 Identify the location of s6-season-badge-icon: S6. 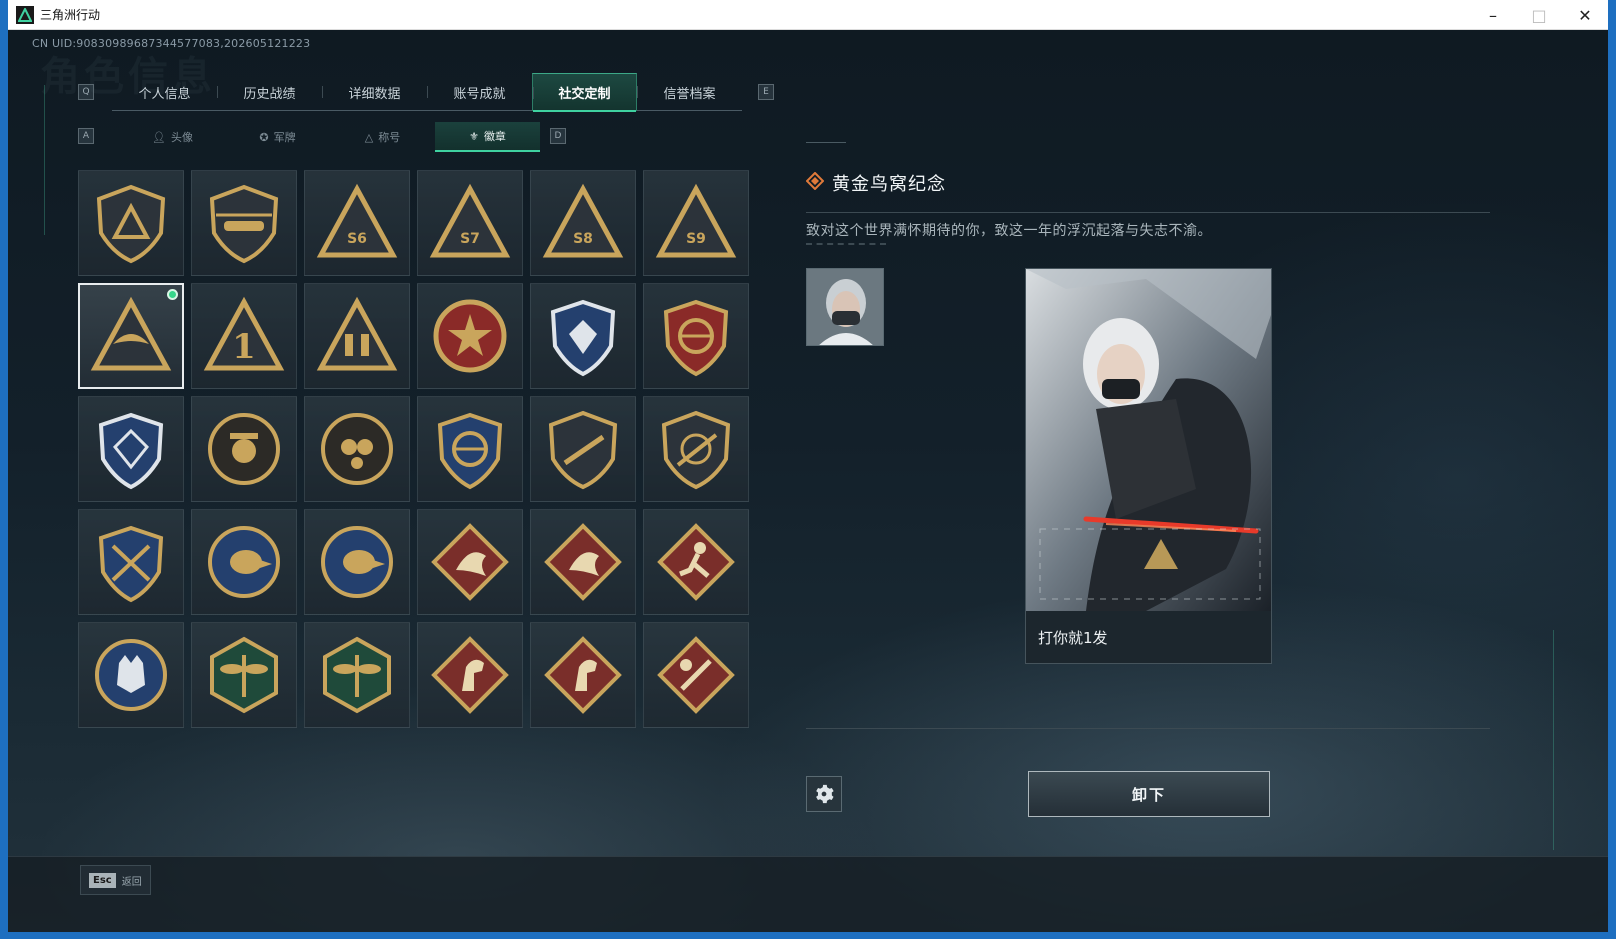
(357, 220).